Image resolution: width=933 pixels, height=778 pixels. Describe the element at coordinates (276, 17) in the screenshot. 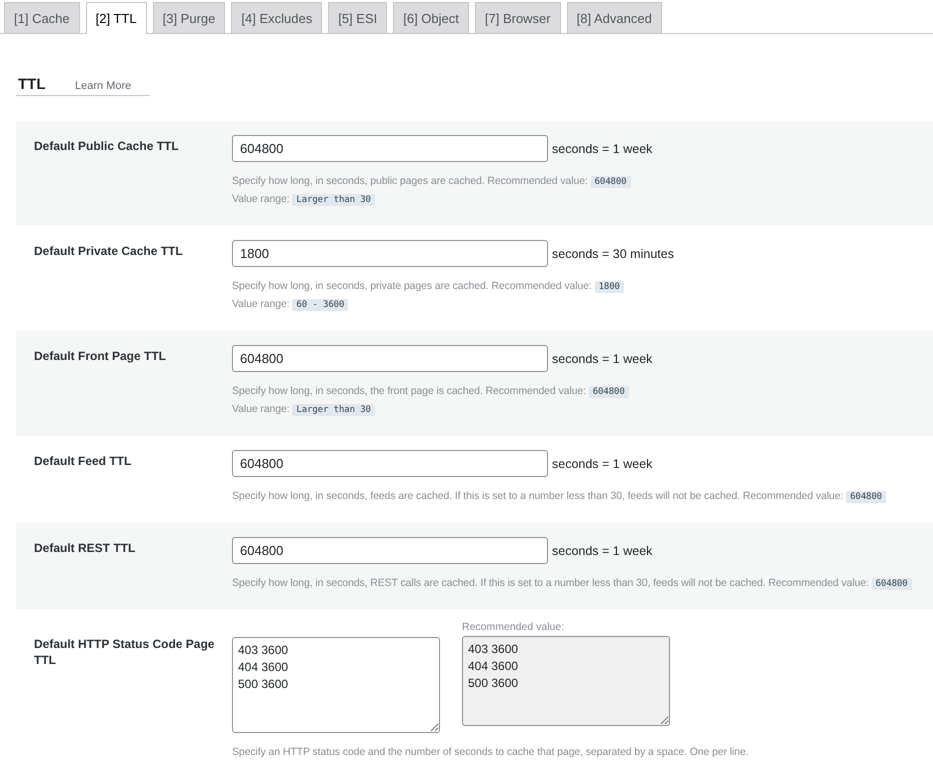

I see `tab: [4] Excludes` at that location.